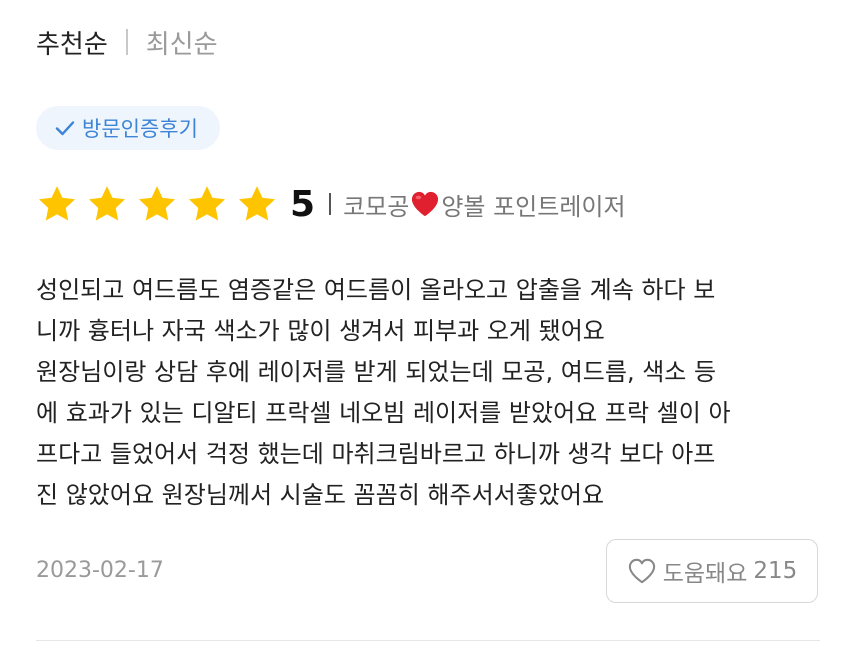 The image size is (856, 645). What do you see at coordinates (303, 204) in the screenshot?
I see `rating-score: 5` at bounding box center [303, 204].